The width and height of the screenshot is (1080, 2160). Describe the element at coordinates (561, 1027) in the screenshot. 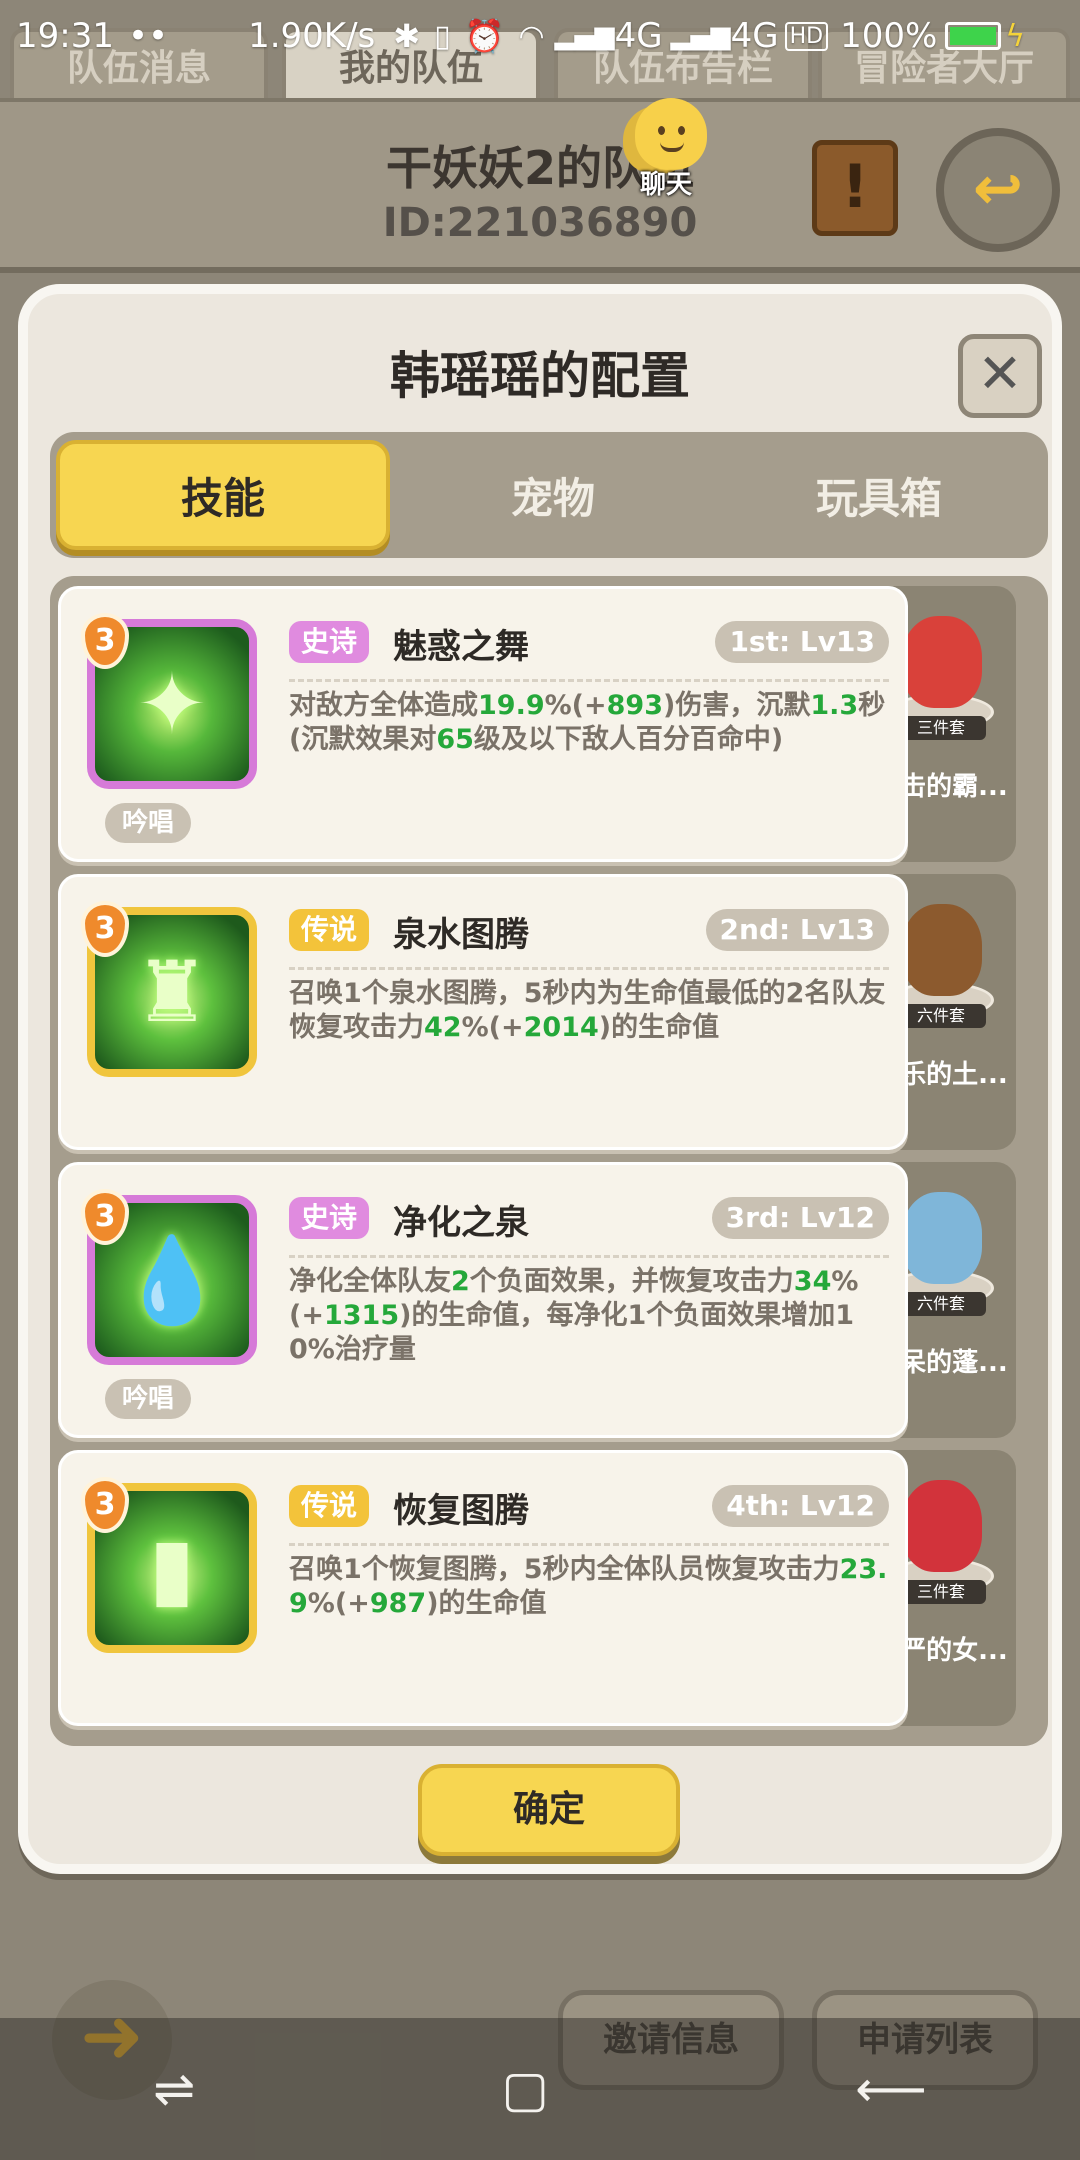

I see `skill-value: 2014` at that location.